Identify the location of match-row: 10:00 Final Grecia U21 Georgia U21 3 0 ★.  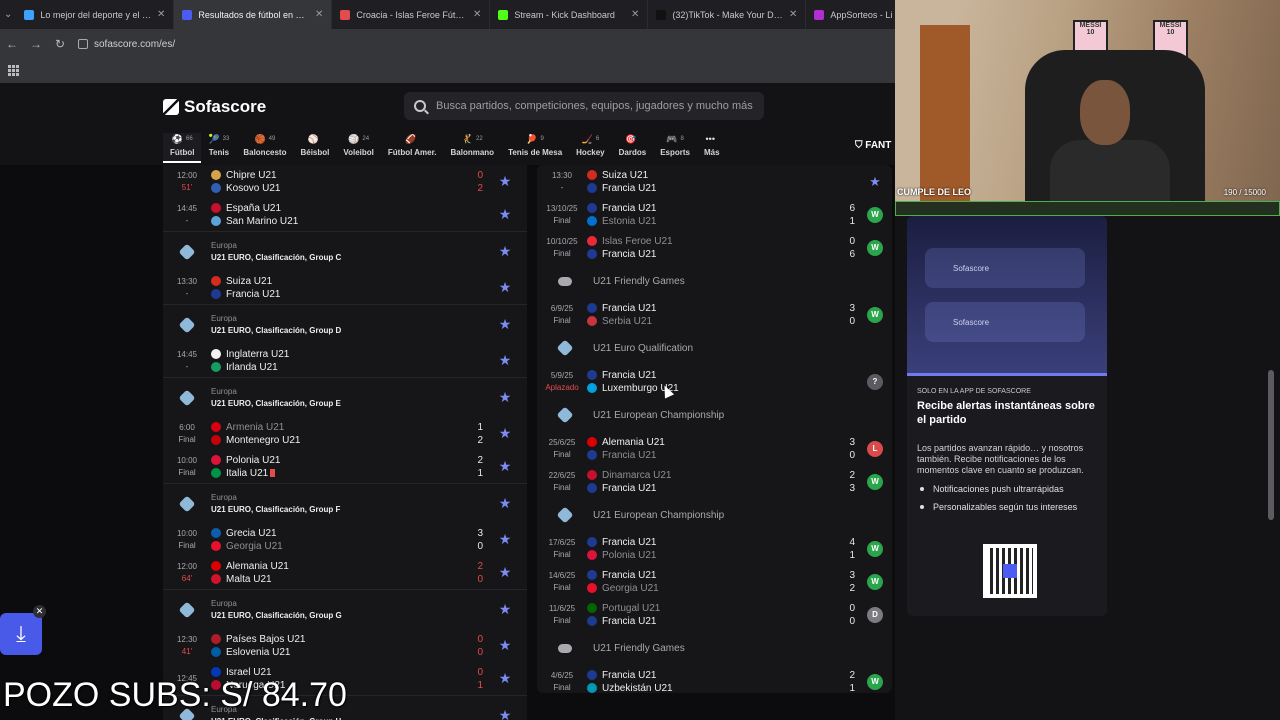
(345, 539).